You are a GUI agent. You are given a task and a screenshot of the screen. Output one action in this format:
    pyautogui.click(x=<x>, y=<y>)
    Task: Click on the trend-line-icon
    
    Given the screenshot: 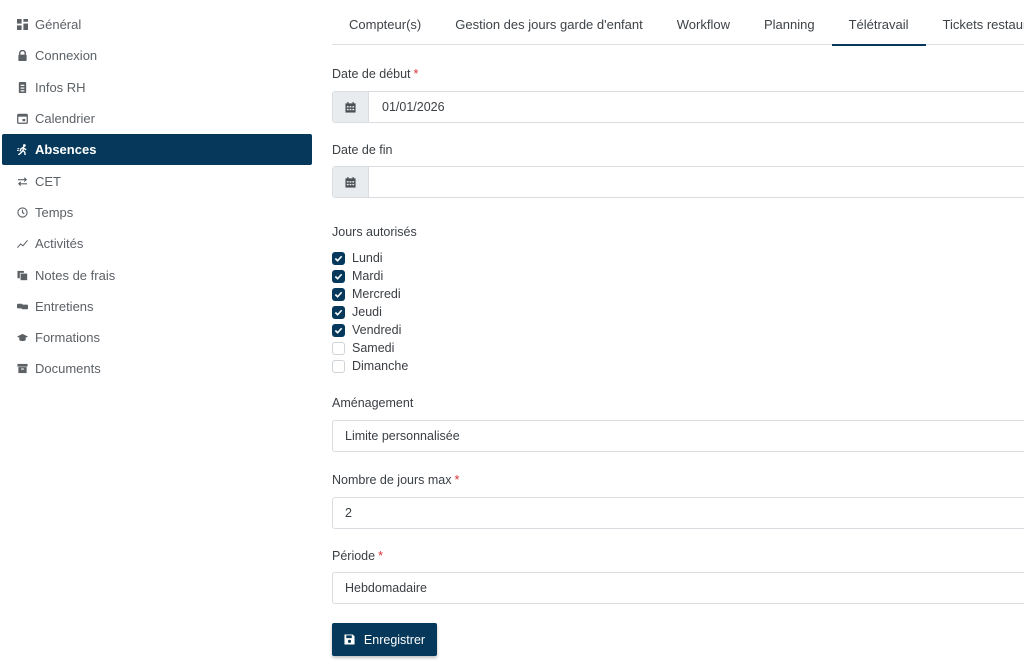 What is the action you would take?
    pyautogui.click(x=22, y=244)
    